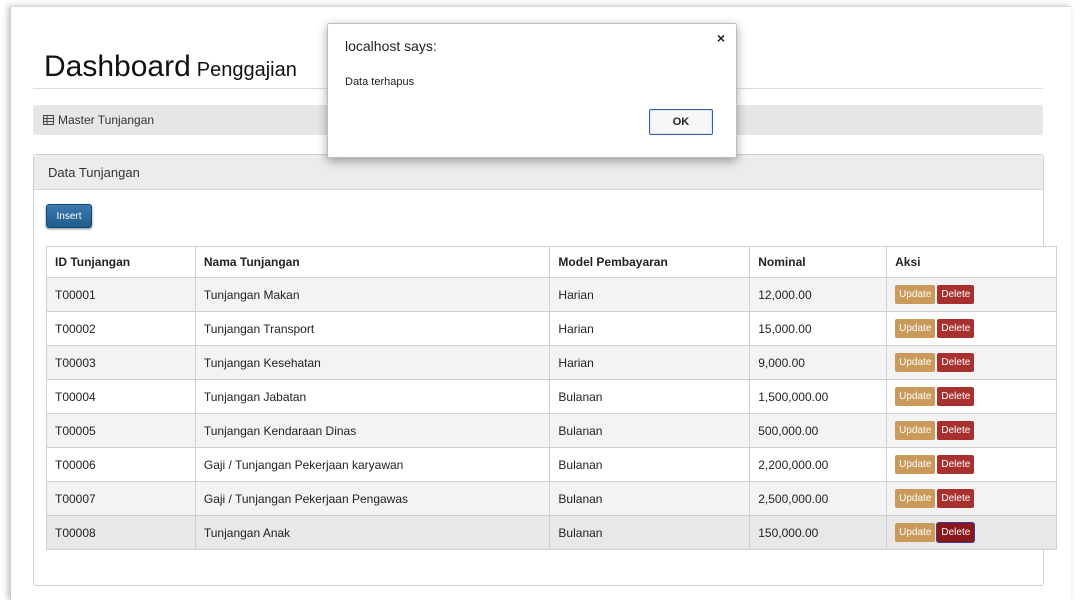 The height and width of the screenshot is (600, 1081). I want to click on cell-nominal: 500,000.00, so click(818, 430).